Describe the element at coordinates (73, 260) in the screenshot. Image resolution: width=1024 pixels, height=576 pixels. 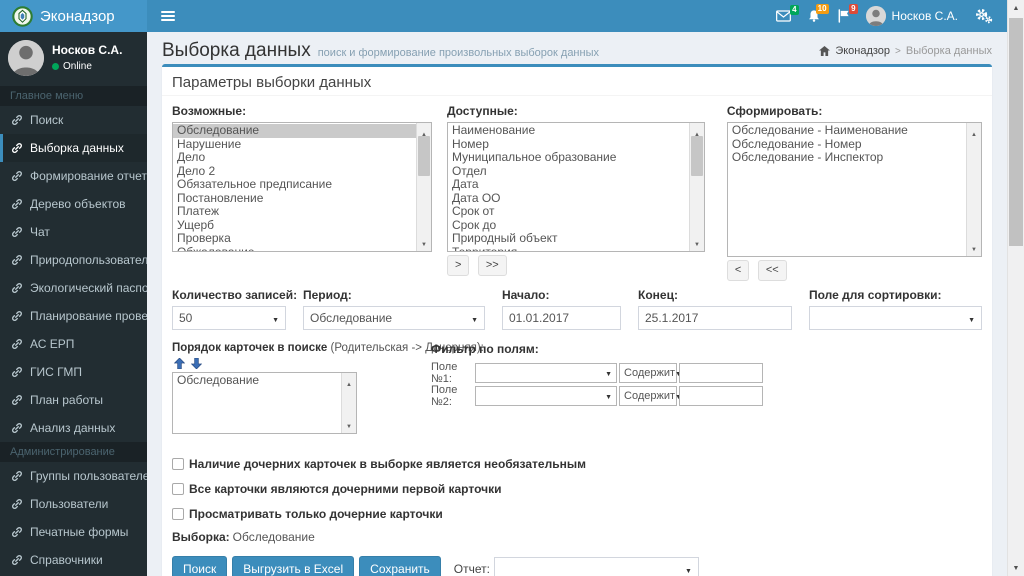
I see `sidebar-menu-item: Природопользователи` at that location.